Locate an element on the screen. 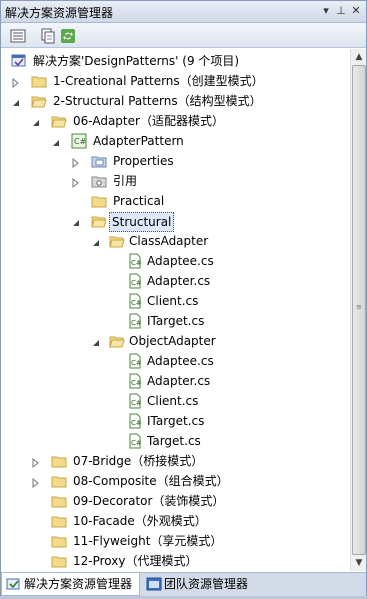 The image size is (367, 599). team-explorer-icon is located at coordinates (154, 584).